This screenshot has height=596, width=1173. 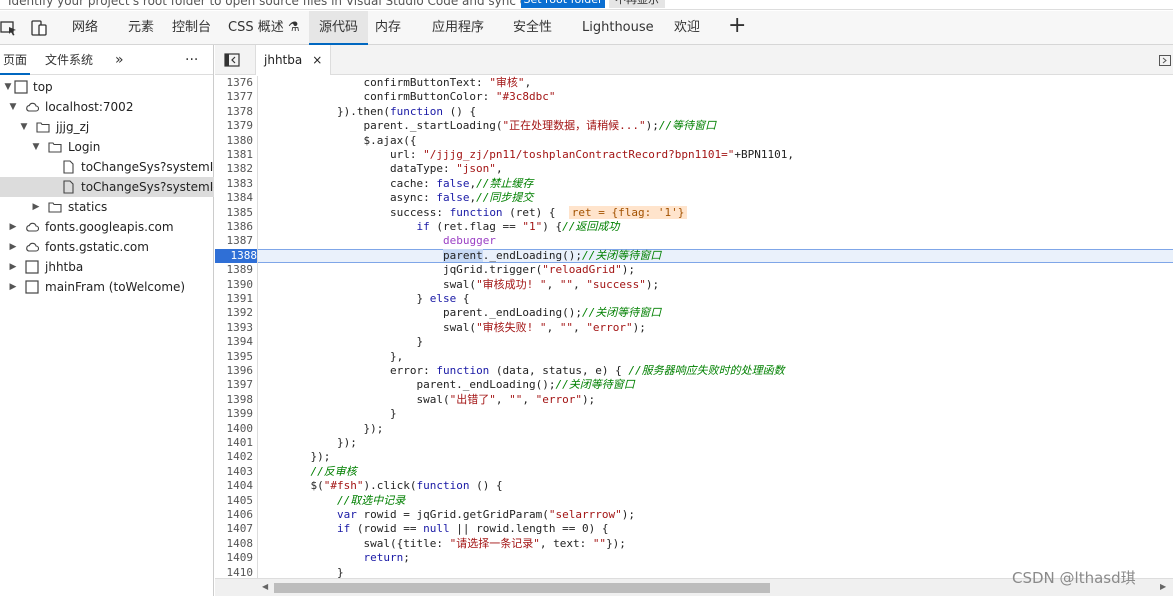 What do you see at coordinates (234, 529) in the screenshot?
I see `line-number: 1407` at bounding box center [234, 529].